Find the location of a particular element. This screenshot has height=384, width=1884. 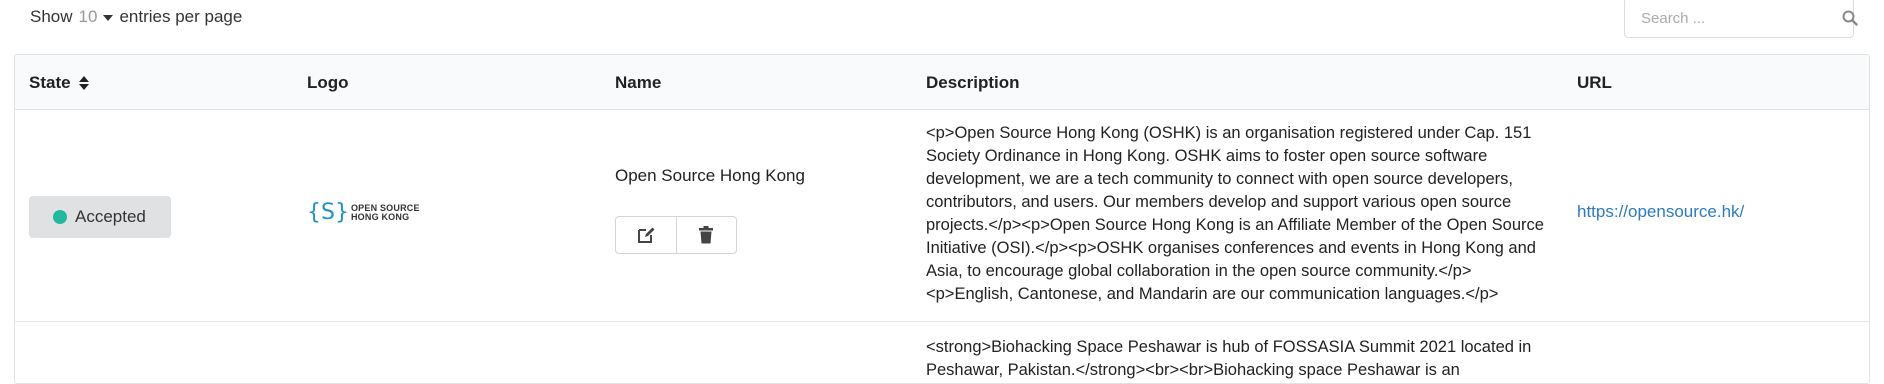

search-icon is located at coordinates (1850, 19).